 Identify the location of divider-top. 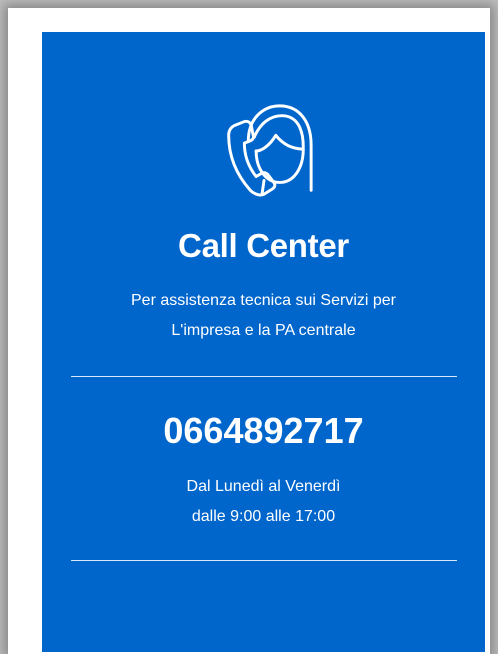
(264, 376).